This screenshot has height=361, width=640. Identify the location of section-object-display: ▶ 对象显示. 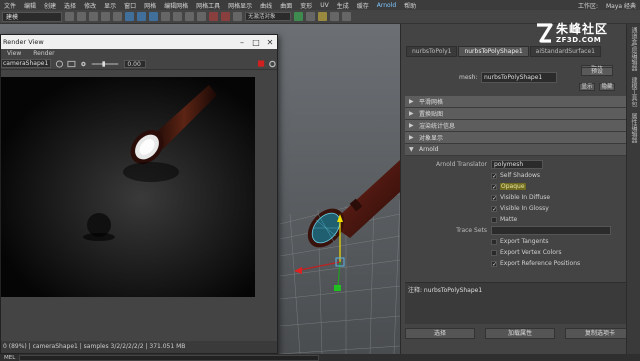
(517, 138).